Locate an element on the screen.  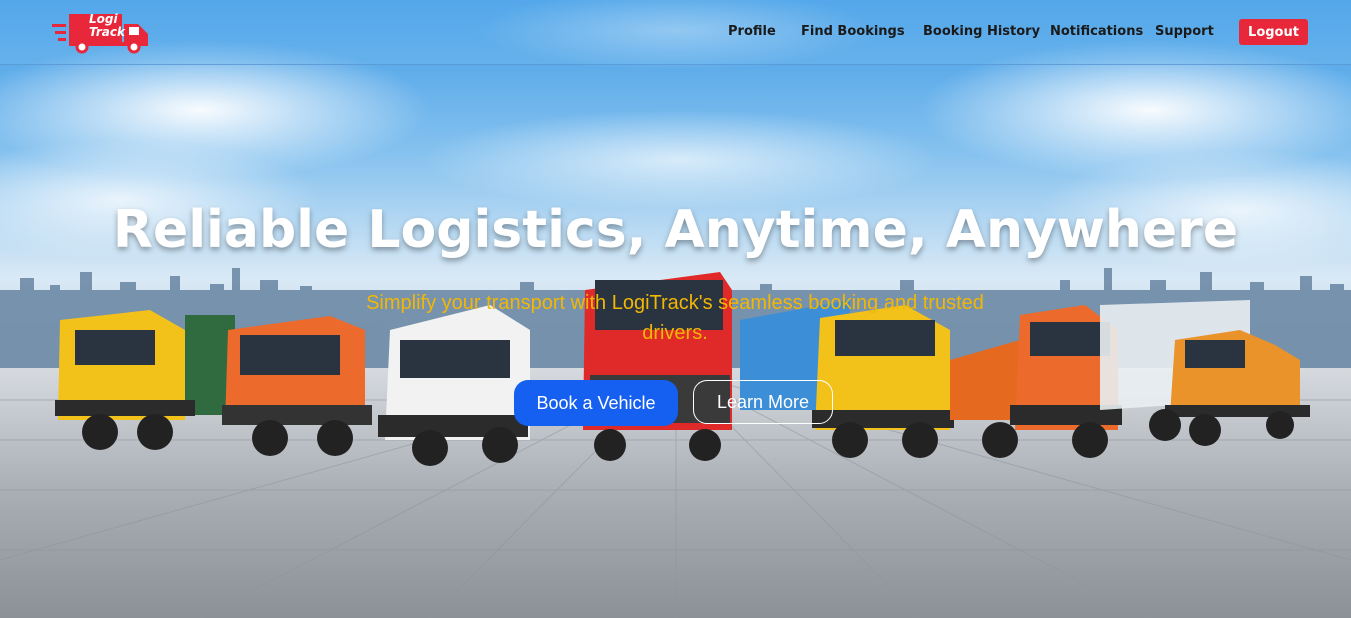
nav-support: Support is located at coordinates (1184, 31).